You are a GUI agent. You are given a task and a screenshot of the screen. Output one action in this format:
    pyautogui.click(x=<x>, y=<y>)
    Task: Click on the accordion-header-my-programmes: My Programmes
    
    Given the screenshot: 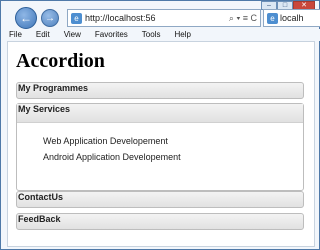 What is the action you would take?
    pyautogui.click(x=160, y=90)
    